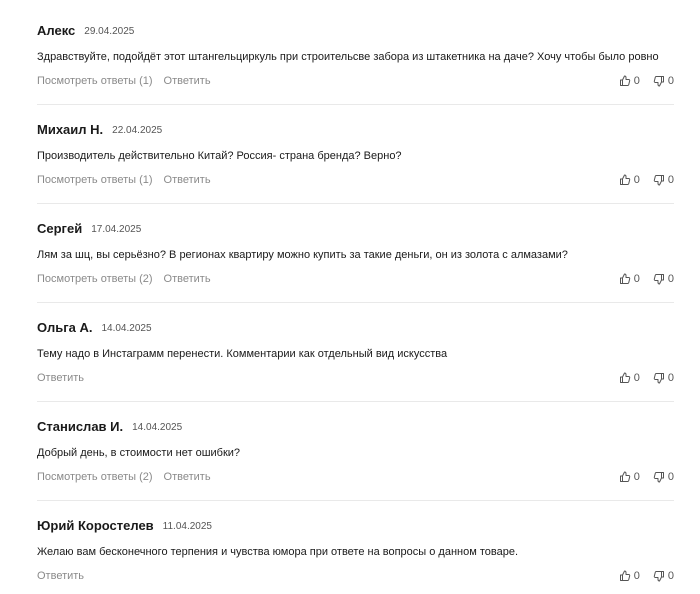 This screenshot has height=594, width=700. I want to click on comment-meta: Станислав И. 14.04.2025, so click(109, 427).